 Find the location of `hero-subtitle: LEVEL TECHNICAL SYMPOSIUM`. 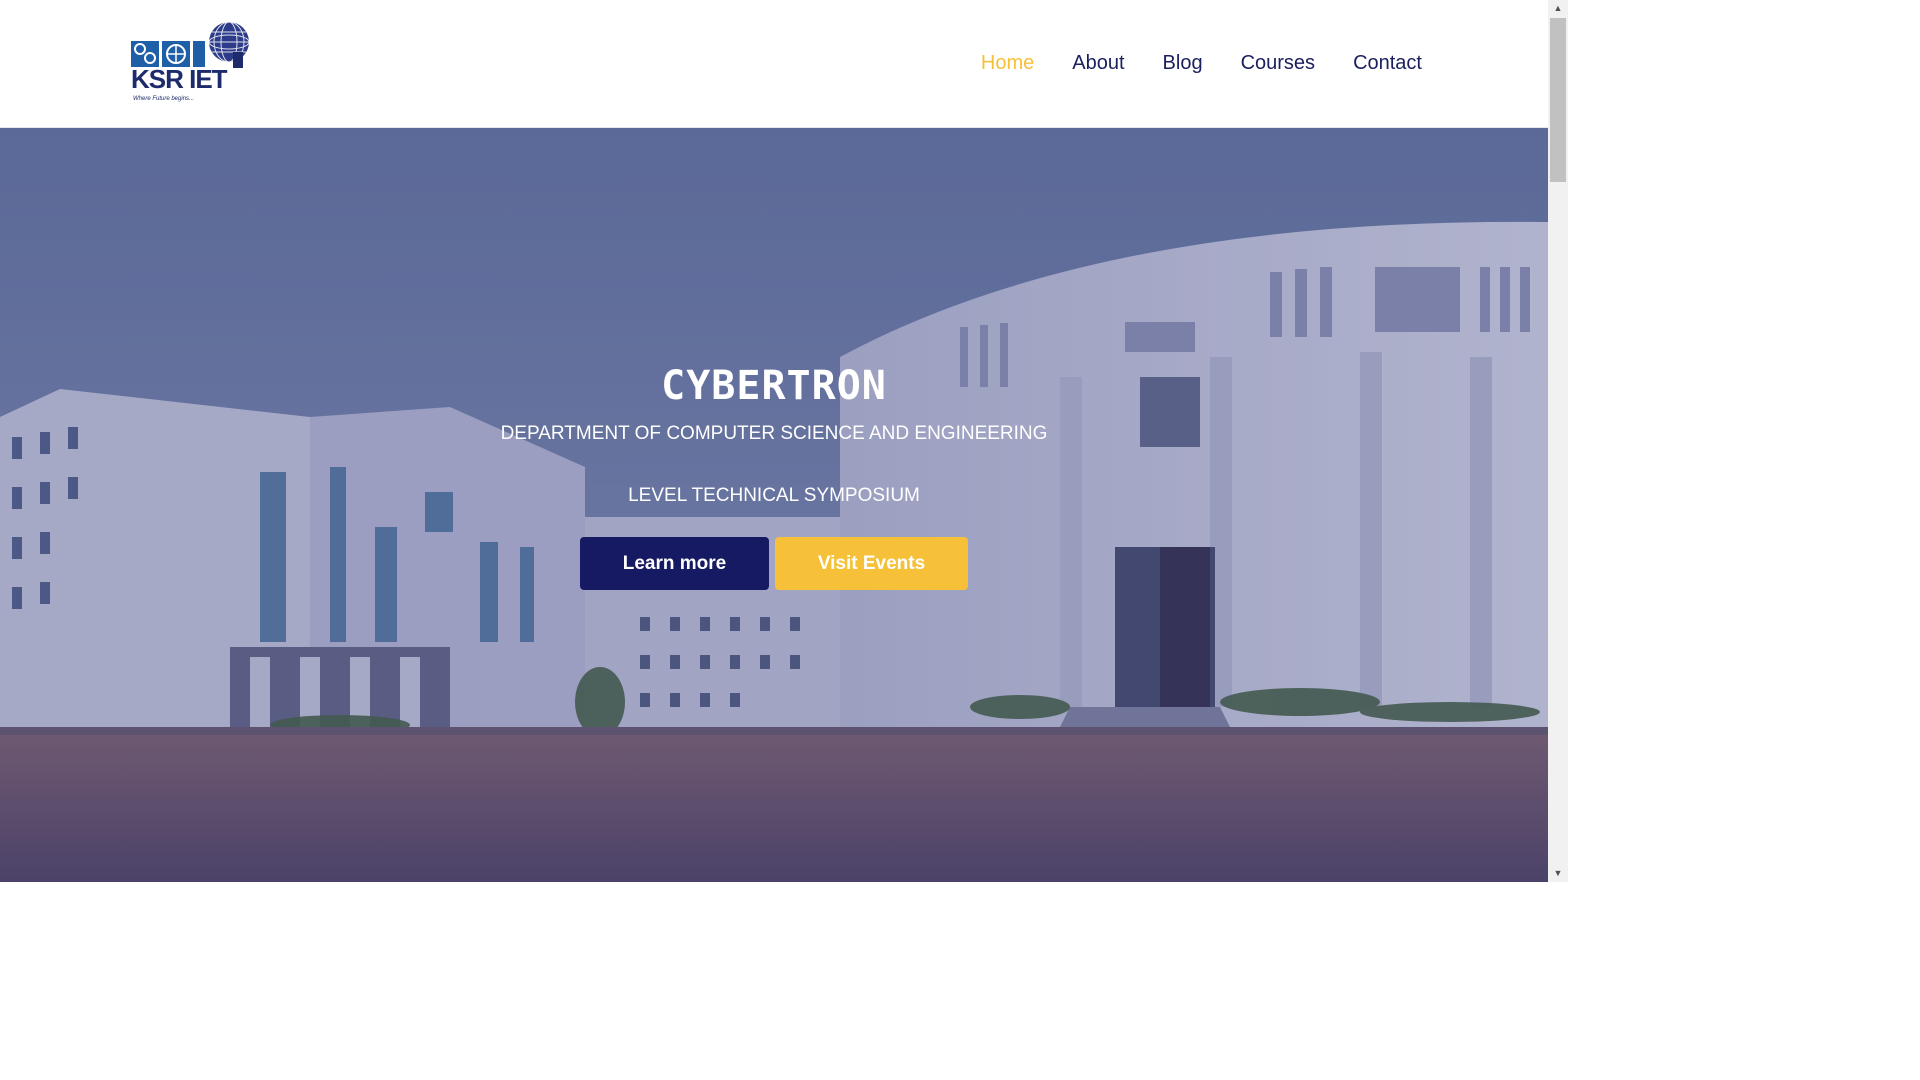

hero-subtitle: LEVEL TECHNICAL SYMPOSIUM is located at coordinates (774, 495).